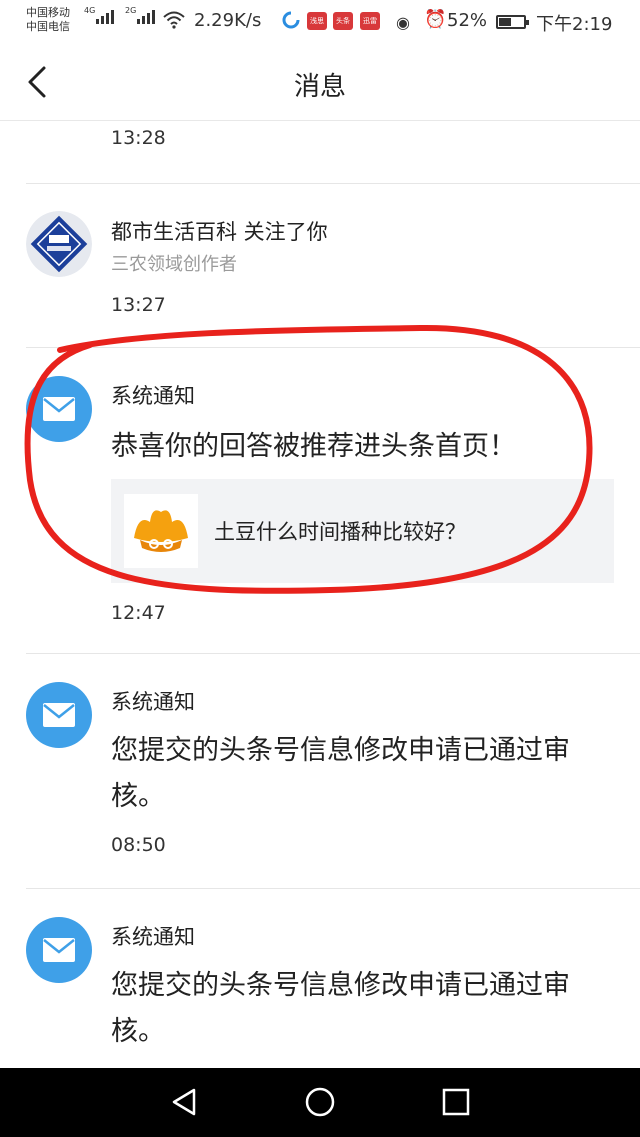  I want to click on message-time: 08:50, so click(138, 845).